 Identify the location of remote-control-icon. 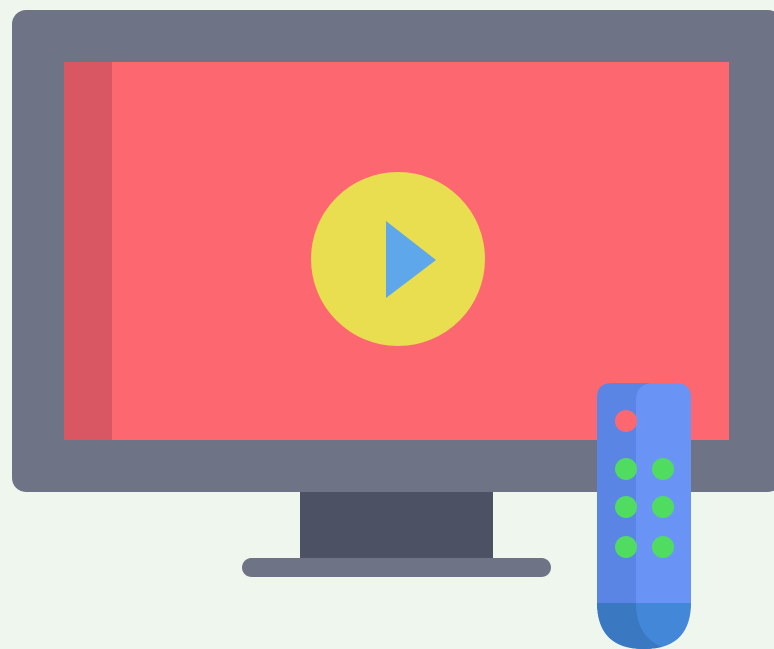
(644, 516).